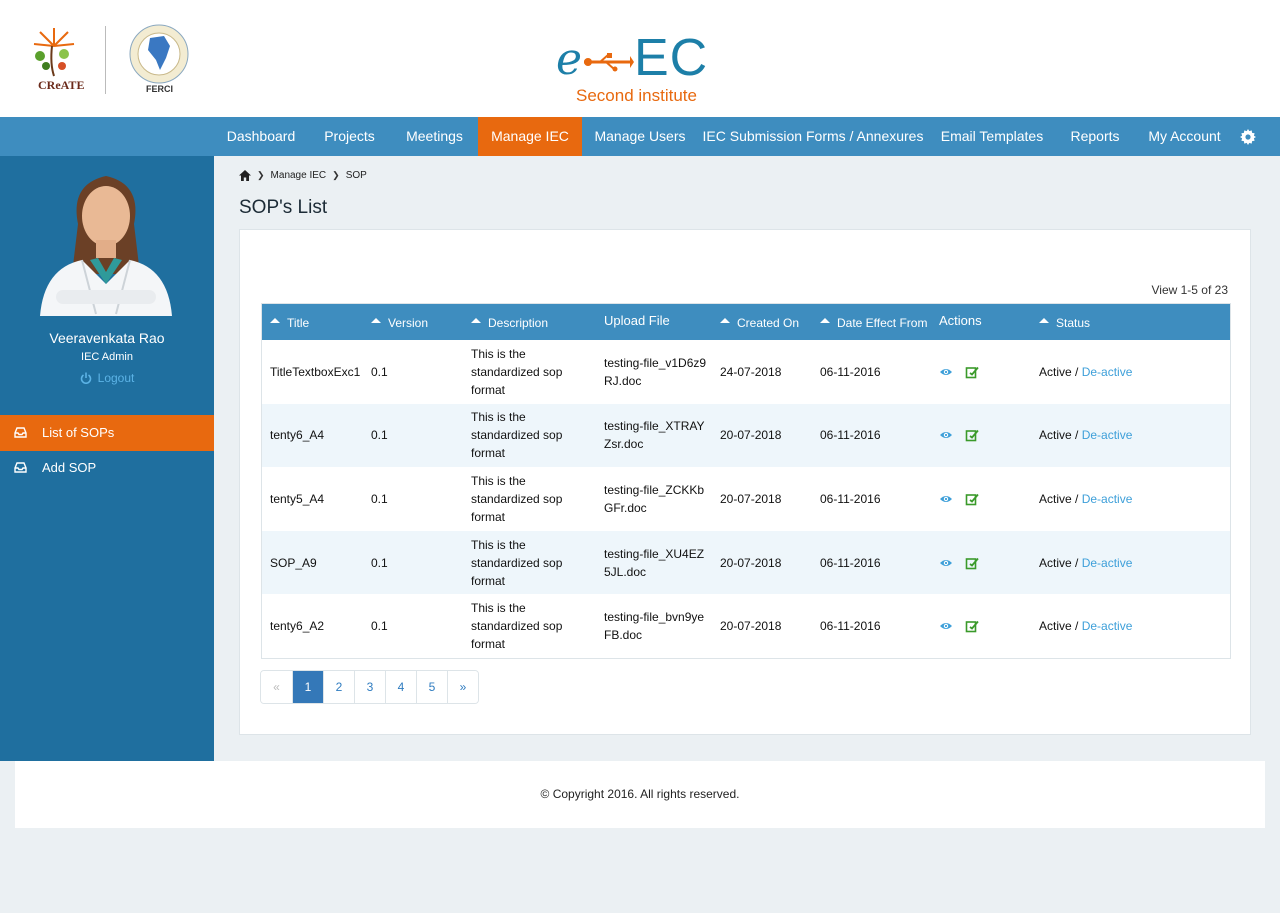 The height and width of the screenshot is (913, 1280). I want to click on nav-reports: Reports, so click(1095, 136).